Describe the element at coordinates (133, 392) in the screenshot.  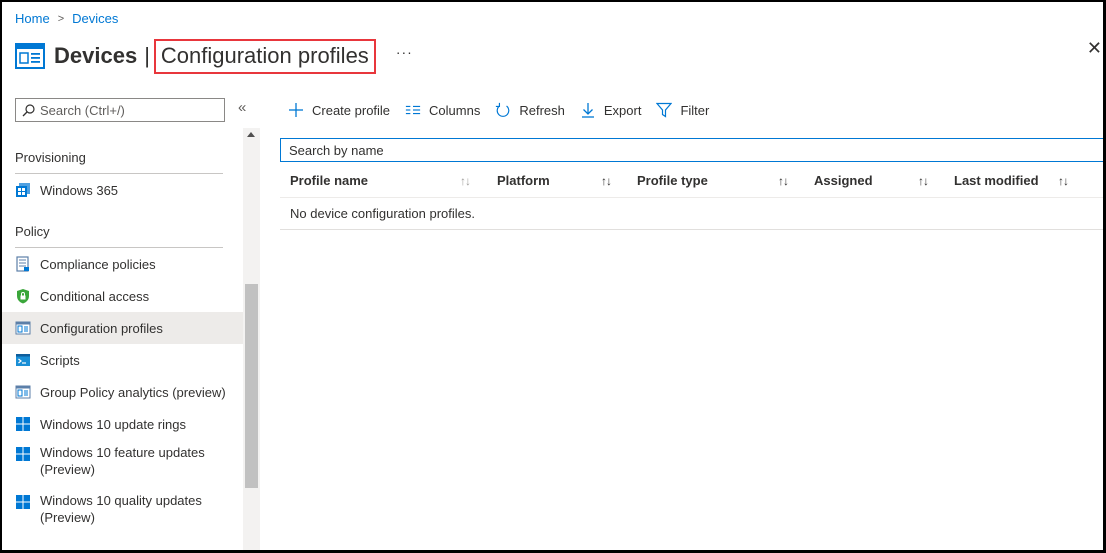
I see `sidebar-item-label: Group Policy analytics (preview)` at that location.